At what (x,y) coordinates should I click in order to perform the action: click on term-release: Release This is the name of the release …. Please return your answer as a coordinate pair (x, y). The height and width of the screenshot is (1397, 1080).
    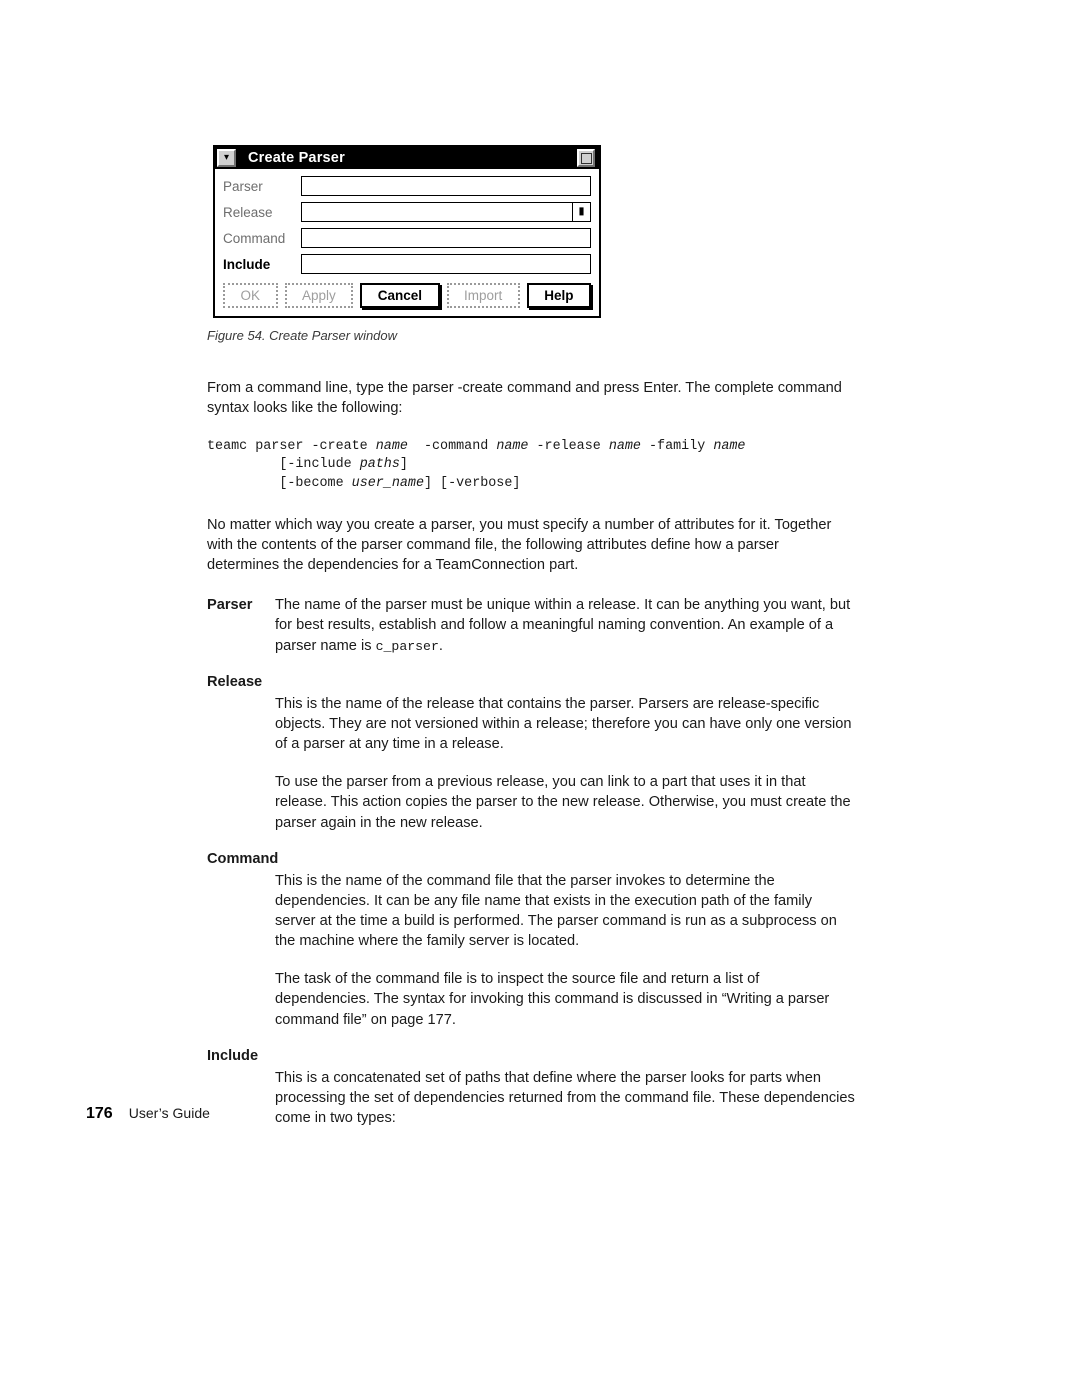
    Looking at the image, I should click on (531, 752).